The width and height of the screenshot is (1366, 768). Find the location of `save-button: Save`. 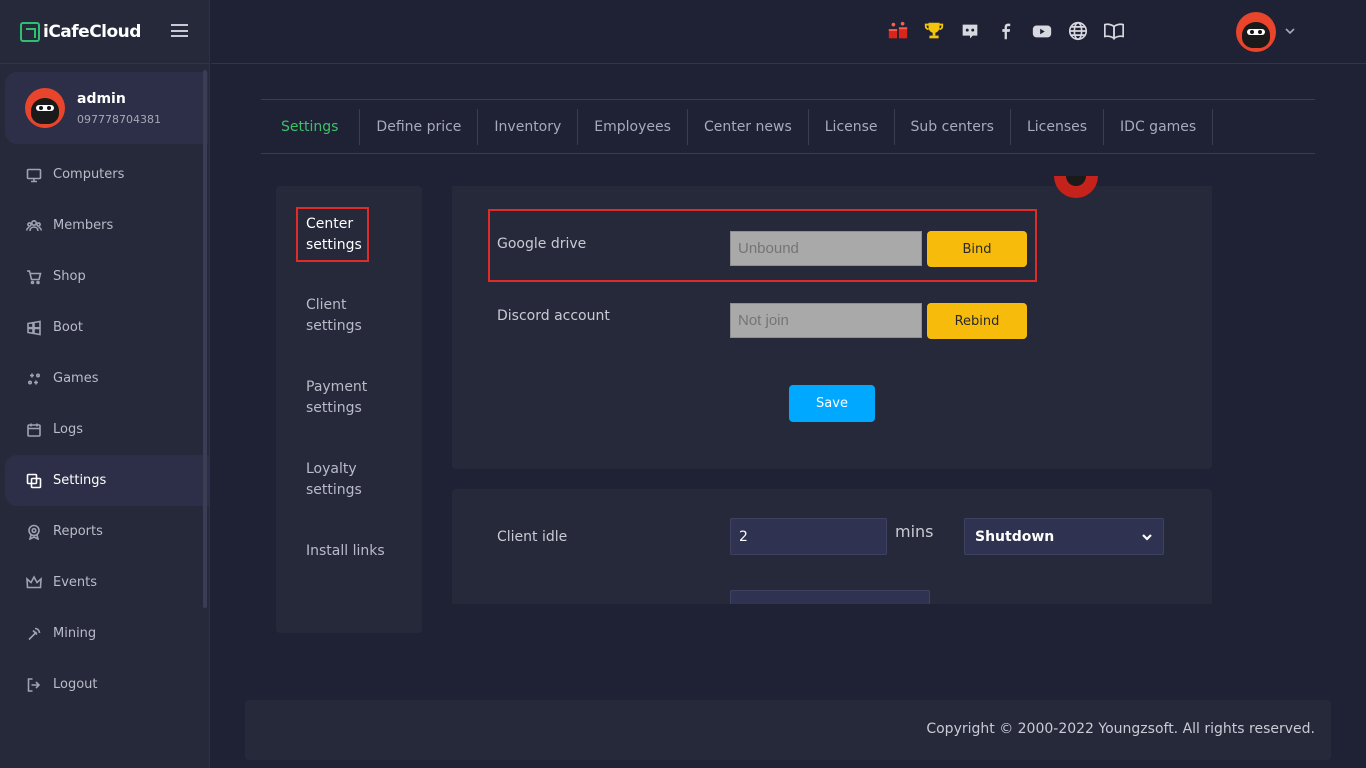

save-button: Save is located at coordinates (832, 403).